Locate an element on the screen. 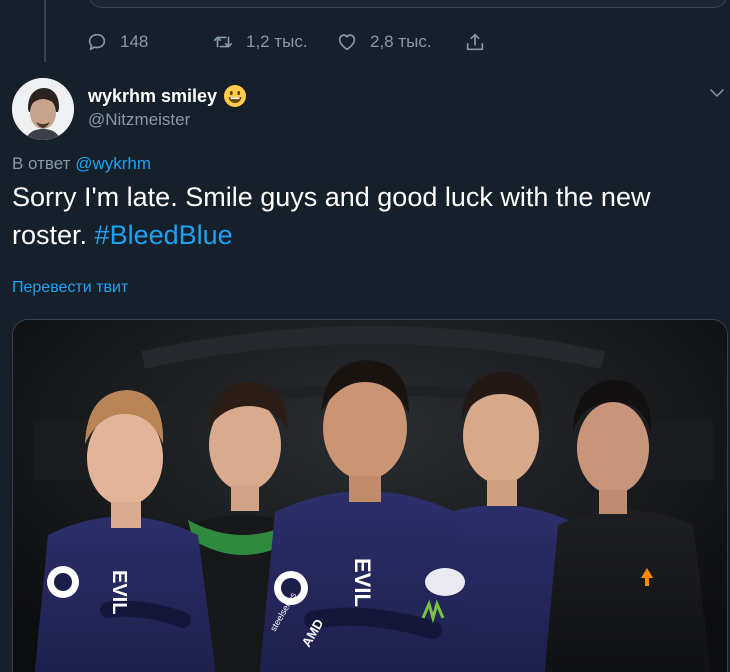 This screenshot has height=672, width=730. avatar-image is located at coordinates (43, 109).